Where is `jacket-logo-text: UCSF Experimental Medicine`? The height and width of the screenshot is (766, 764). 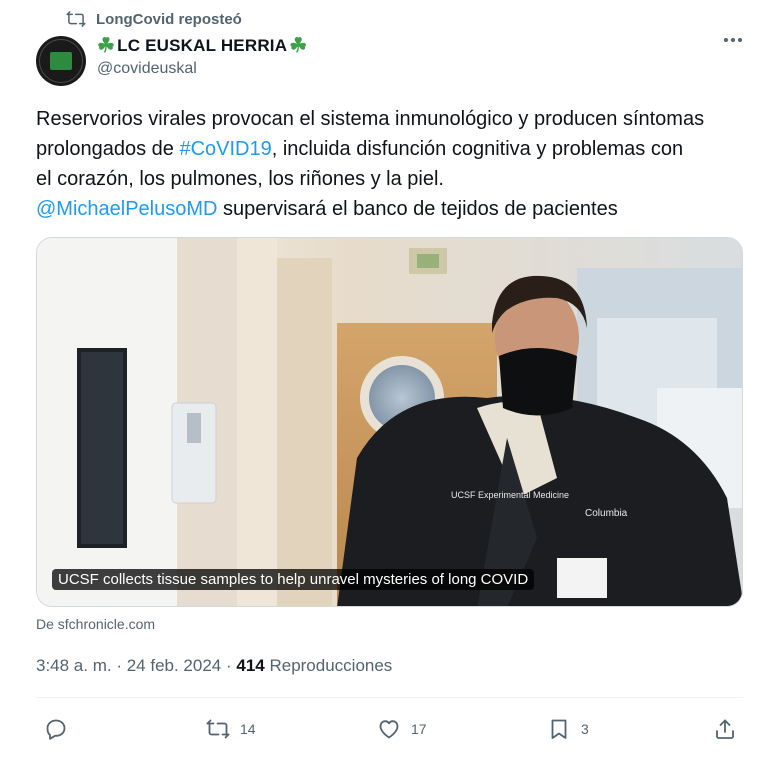 jacket-logo-text: UCSF Experimental Medicine is located at coordinates (510, 495).